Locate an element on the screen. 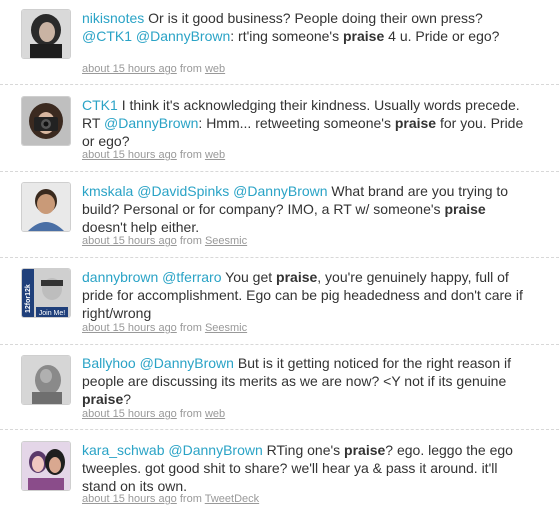 The height and width of the screenshot is (514, 559). tweet-username: Ballyhoo is located at coordinates (109, 363).